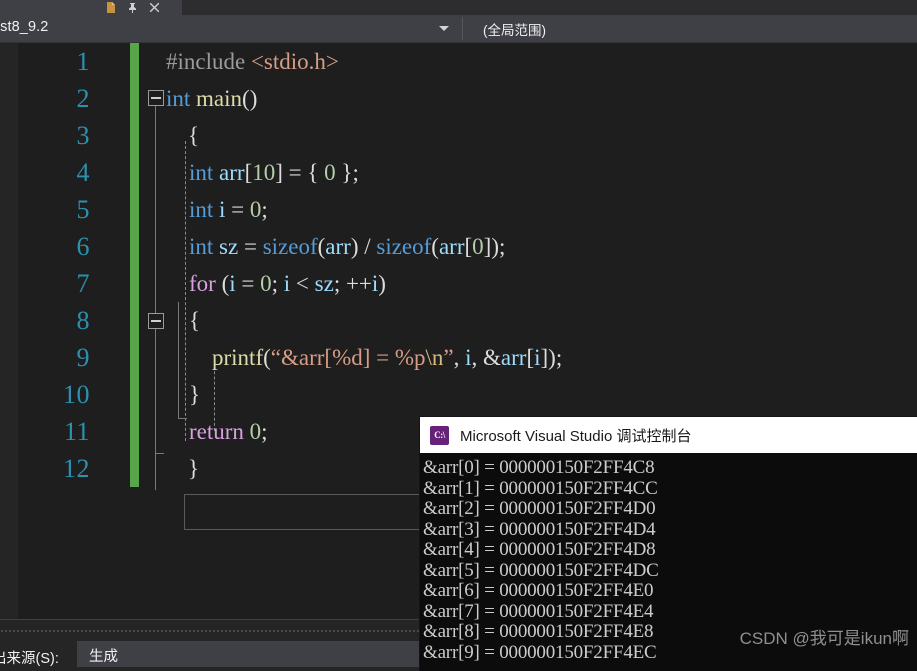  Describe the element at coordinates (541, 570) in the screenshot. I see `console-line: &arr[5] = 000000150F2FF4DC` at that location.